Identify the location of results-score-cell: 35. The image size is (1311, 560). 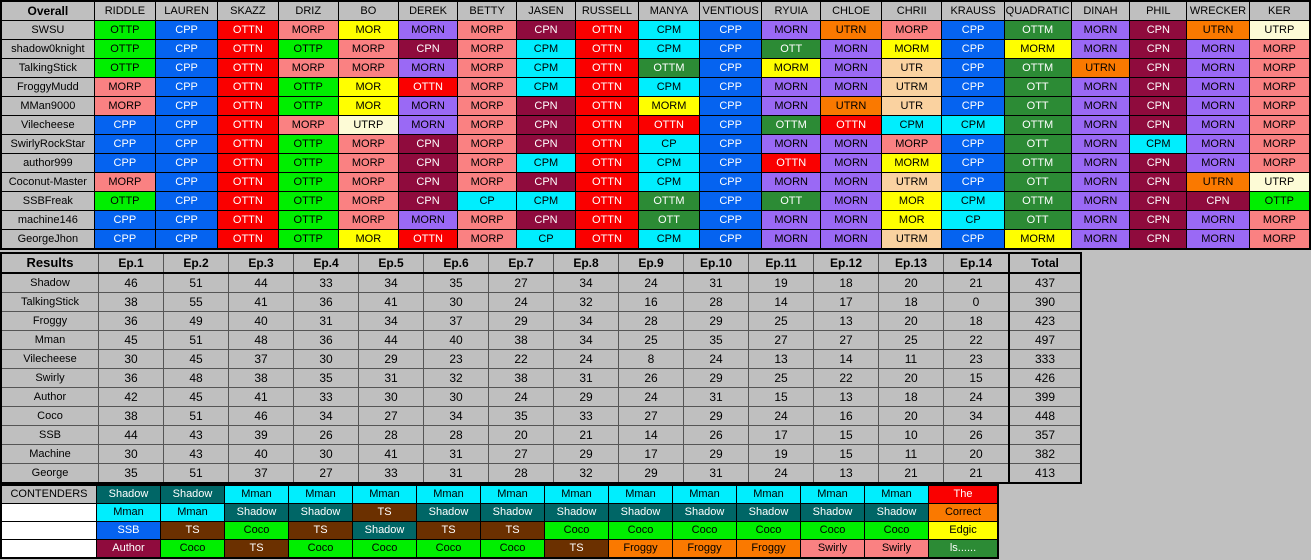
(521, 416).